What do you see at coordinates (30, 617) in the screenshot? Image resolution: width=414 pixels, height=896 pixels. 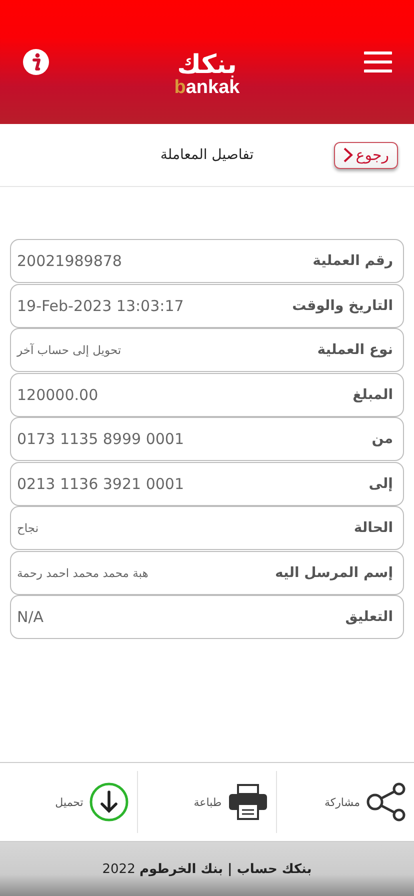 I see `field-value: N/A` at bounding box center [30, 617].